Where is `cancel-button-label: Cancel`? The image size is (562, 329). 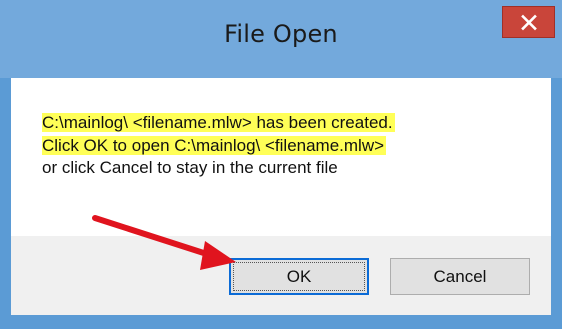 cancel-button-label: Cancel is located at coordinates (460, 276).